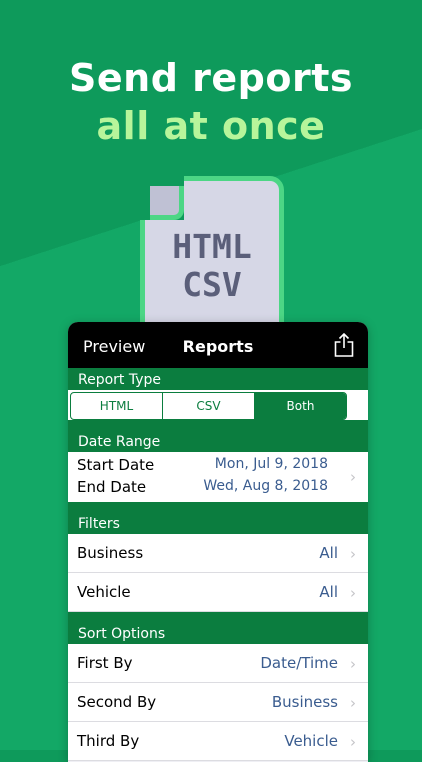 This screenshot has height=762, width=422. I want to click on headline-accent: all at once, so click(211, 126).